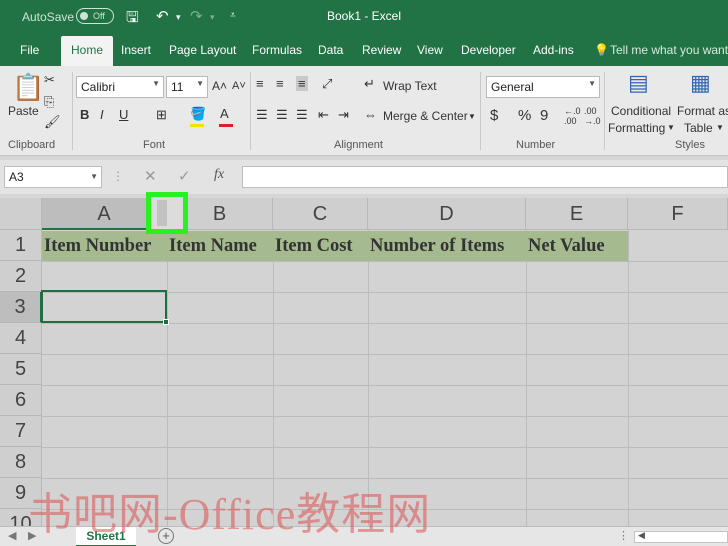 The height and width of the screenshot is (546, 728). What do you see at coordinates (23, 111) in the screenshot?
I see `paste-label: Paste` at bounding box center [23, 111].